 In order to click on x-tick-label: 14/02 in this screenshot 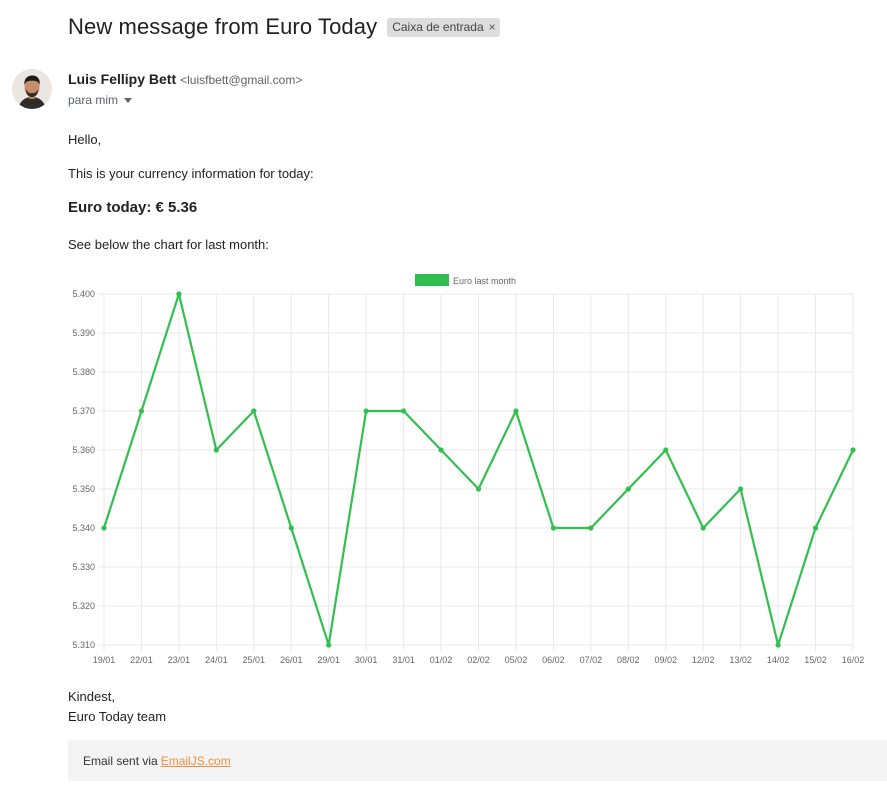, I will do `click(778, 660)`.